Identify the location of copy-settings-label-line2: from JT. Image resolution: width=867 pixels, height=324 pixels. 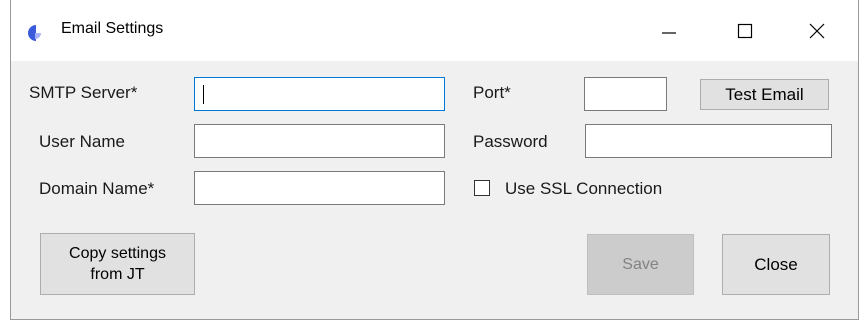
(117, 274).